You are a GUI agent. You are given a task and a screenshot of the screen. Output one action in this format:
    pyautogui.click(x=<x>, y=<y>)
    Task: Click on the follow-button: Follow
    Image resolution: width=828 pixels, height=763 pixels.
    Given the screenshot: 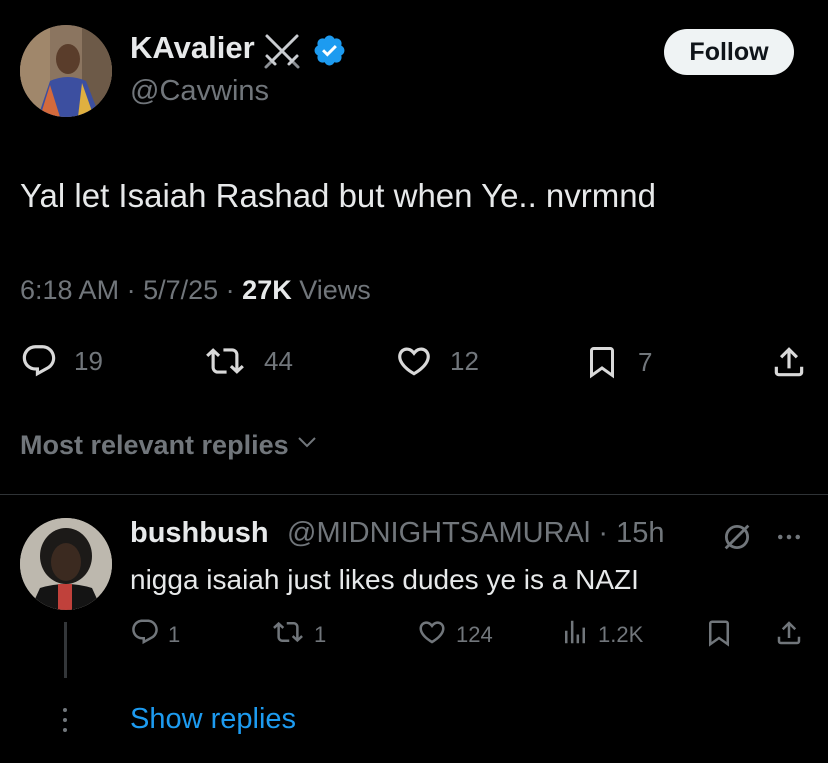 What is the action you would take?
    pyautogui.click(x=729, y=52)
    